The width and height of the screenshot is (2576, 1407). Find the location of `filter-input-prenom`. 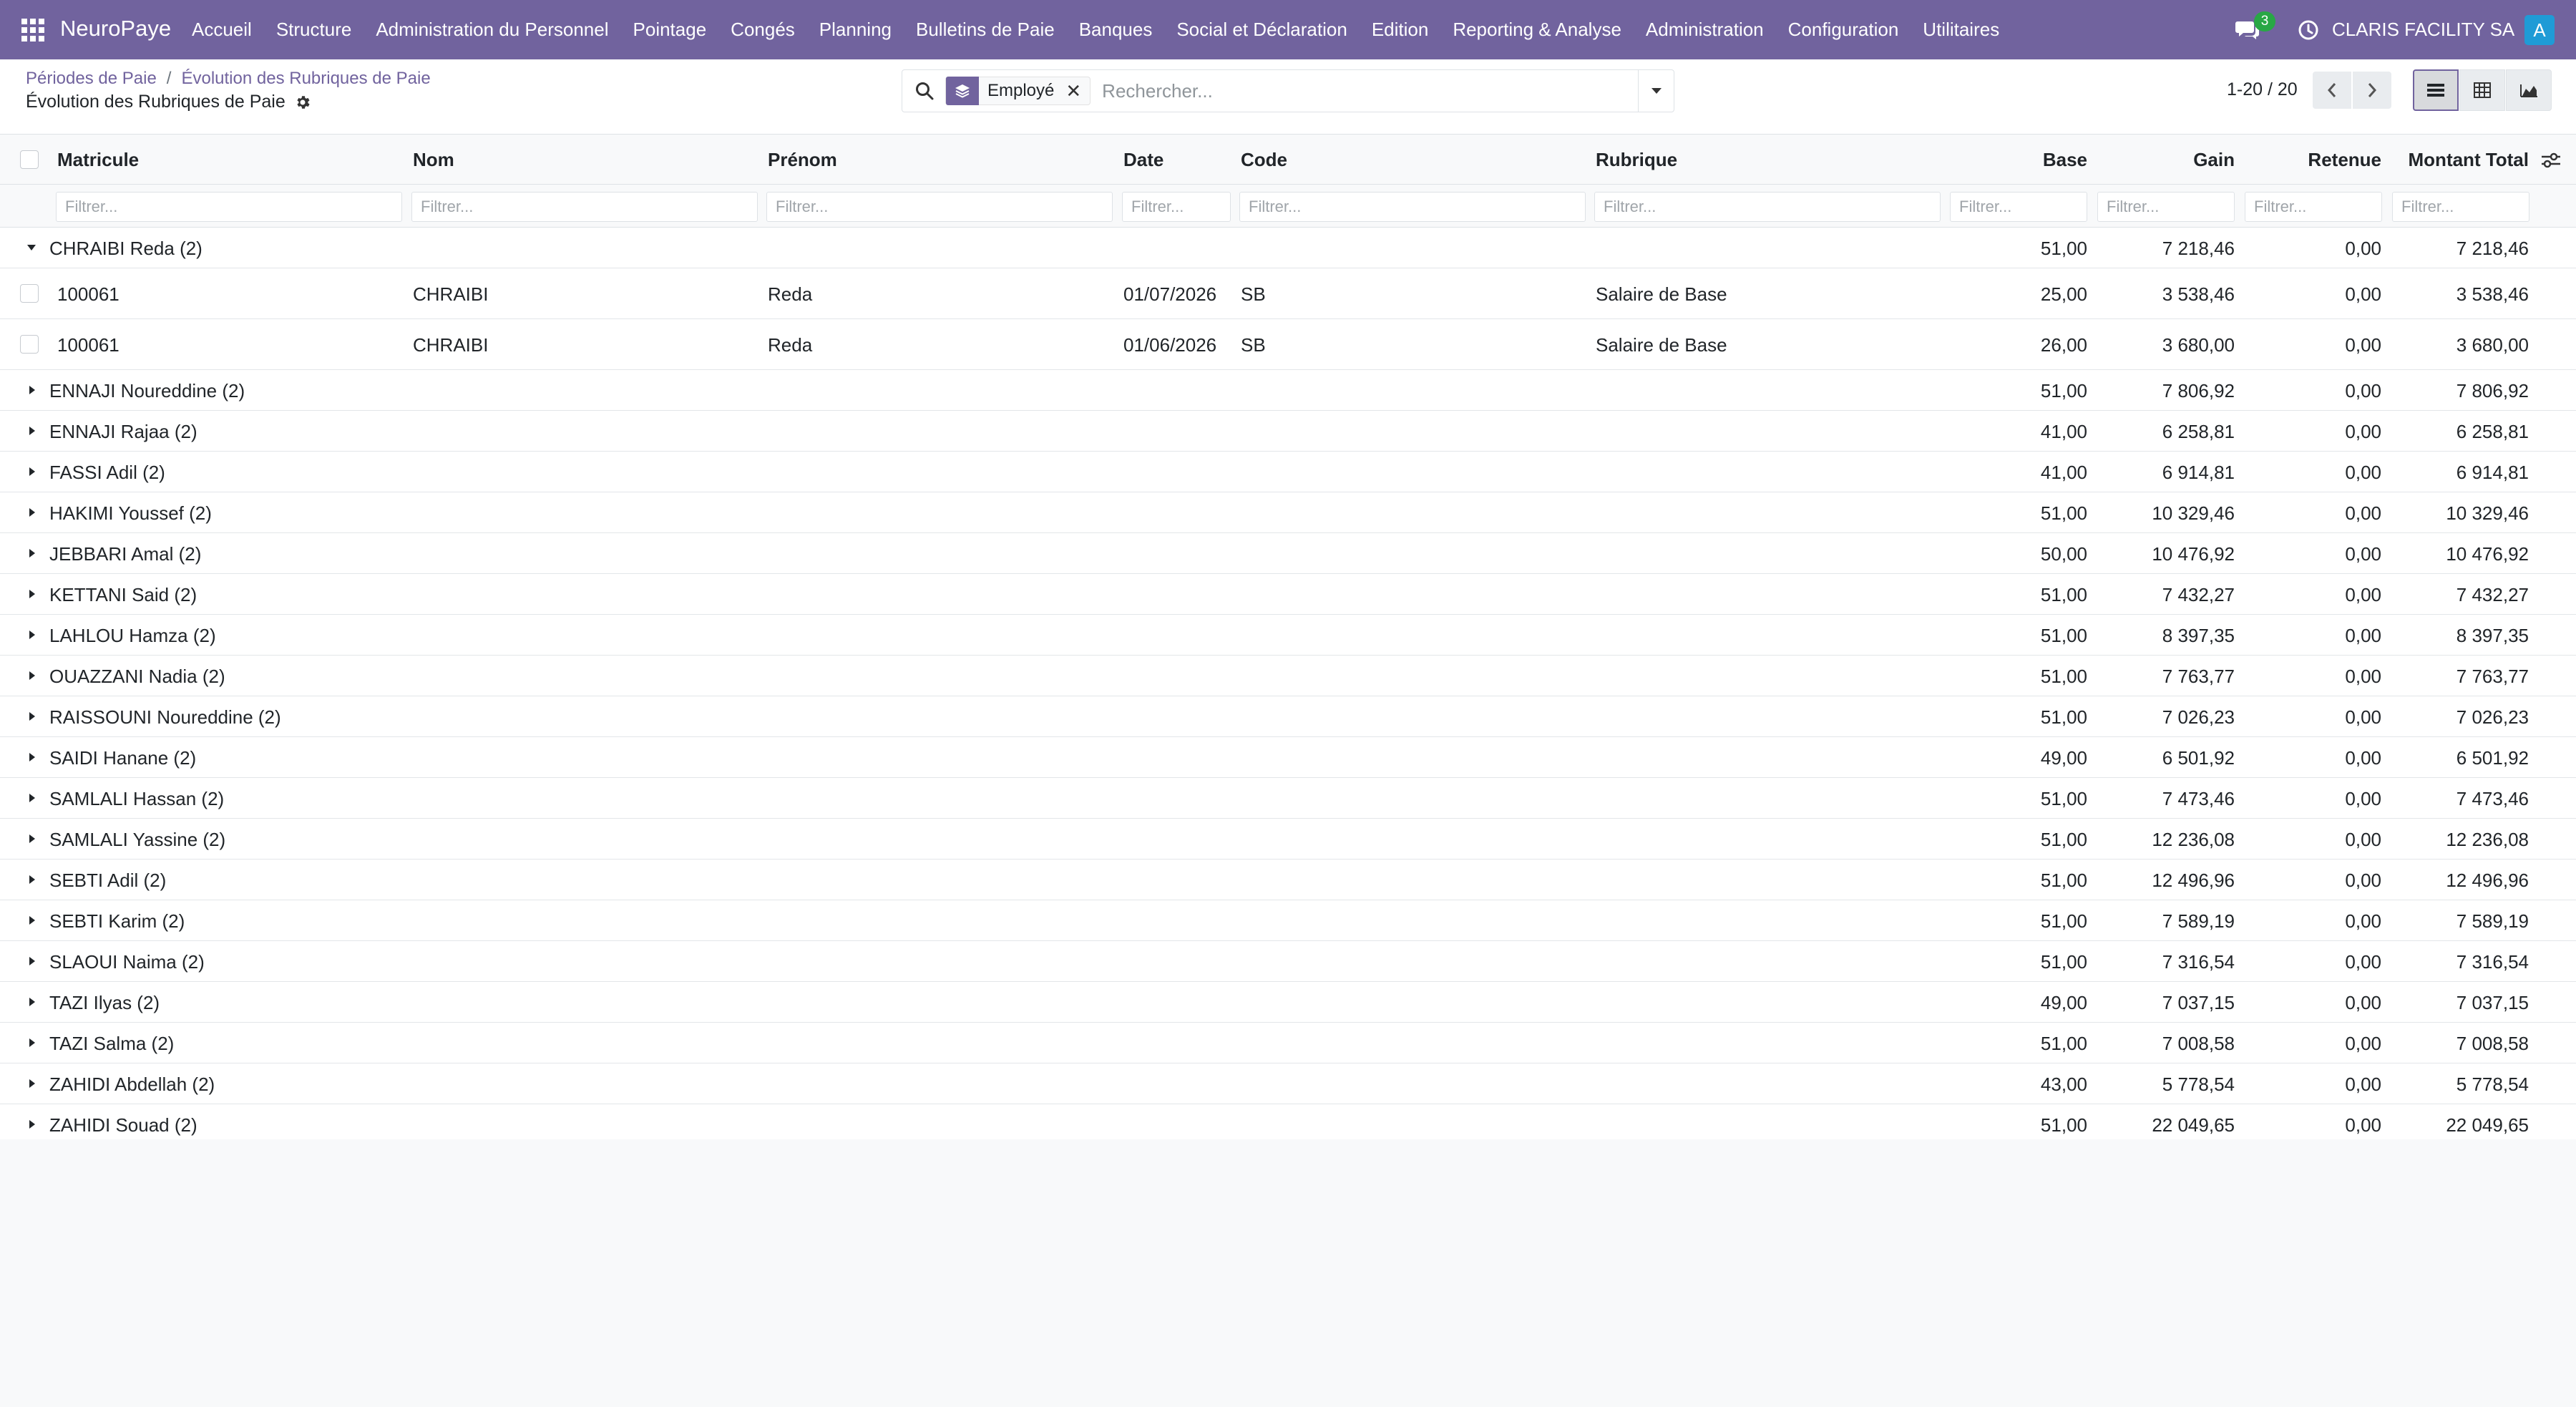

filter-input-prenom is located at coordinates (939, 207).